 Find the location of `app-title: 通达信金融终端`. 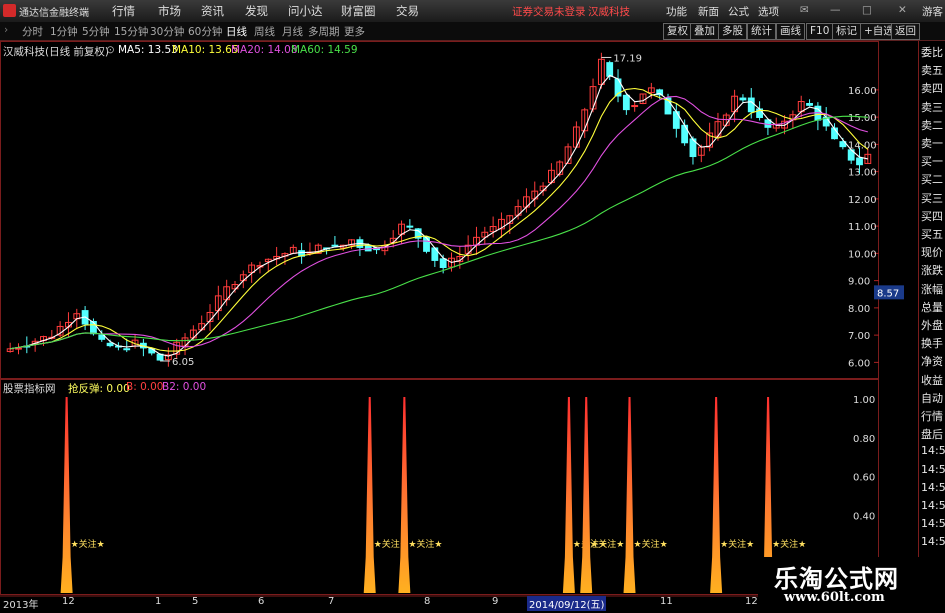

app-title: 通达信金融终端 is located at coordinates (54, 13).